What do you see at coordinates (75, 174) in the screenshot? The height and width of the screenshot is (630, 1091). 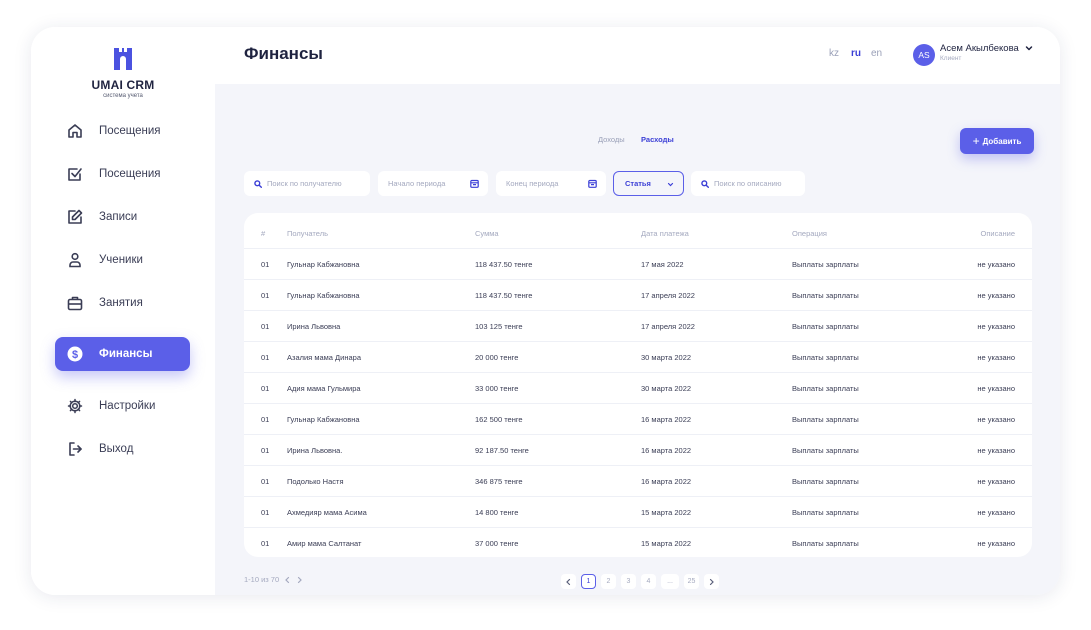 I see `checkbox-icon` at bounding box center [75, 174].